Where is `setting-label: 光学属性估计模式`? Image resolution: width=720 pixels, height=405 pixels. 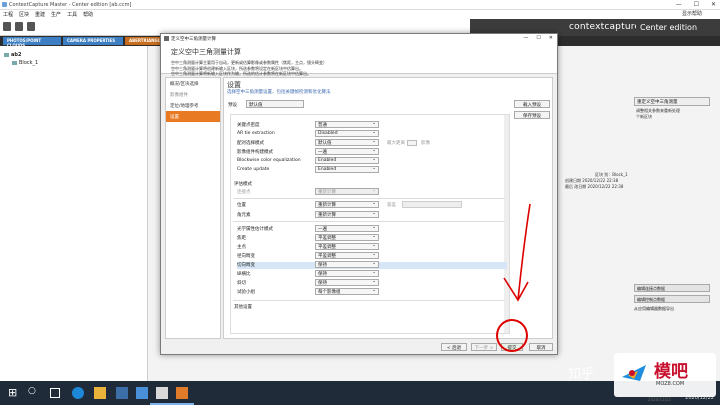
setting-label: 光学属性估计模式 is located at coordinates (255, 229).